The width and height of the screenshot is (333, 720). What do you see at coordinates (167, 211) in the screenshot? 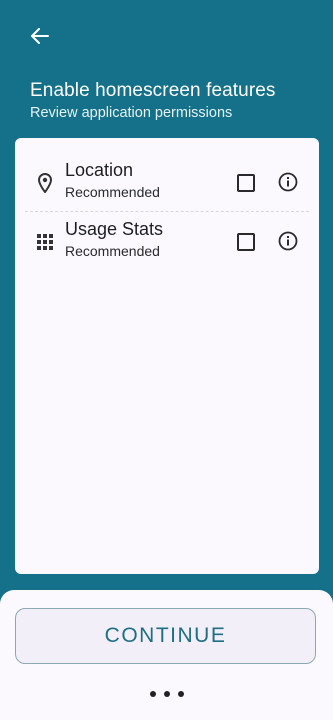
I see `row-divider` at bounding box center [167, 211].